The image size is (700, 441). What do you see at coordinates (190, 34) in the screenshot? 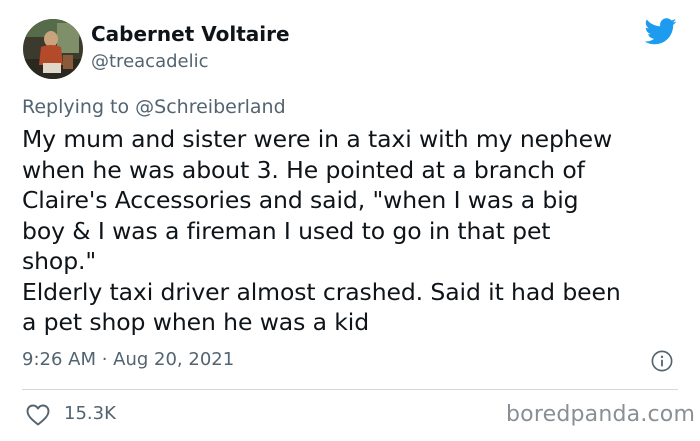
I see `display-name: Cabernet Voltaire` at bounding box center [190, 34].